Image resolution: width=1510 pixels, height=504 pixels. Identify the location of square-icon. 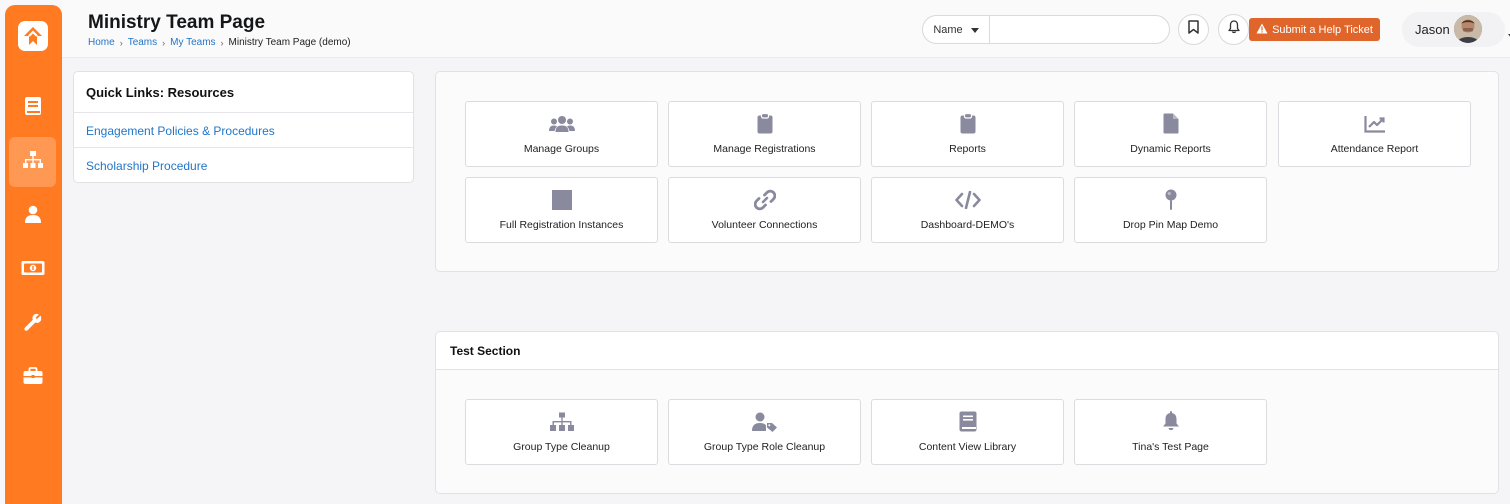
(561, 202).